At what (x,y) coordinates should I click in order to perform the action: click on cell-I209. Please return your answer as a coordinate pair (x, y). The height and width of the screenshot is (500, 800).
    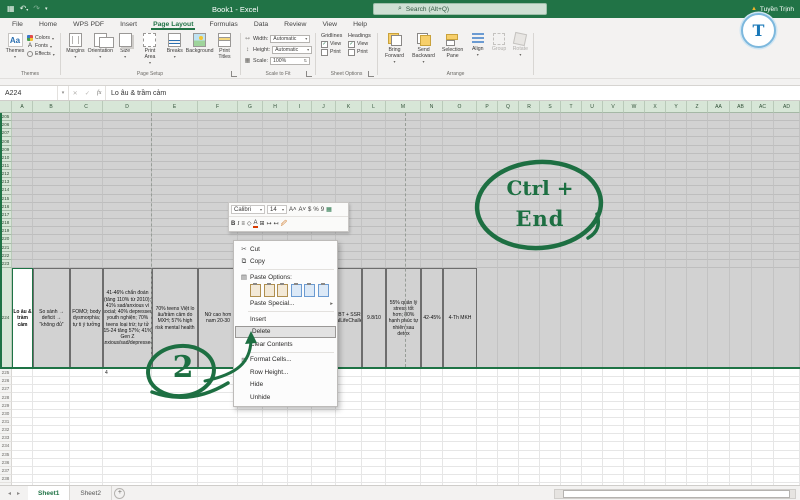
    Looking at the image, I should click on (300, 149).